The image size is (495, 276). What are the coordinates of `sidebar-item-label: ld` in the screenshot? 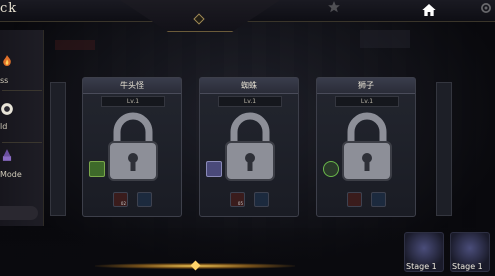 It's located at (4, 126).